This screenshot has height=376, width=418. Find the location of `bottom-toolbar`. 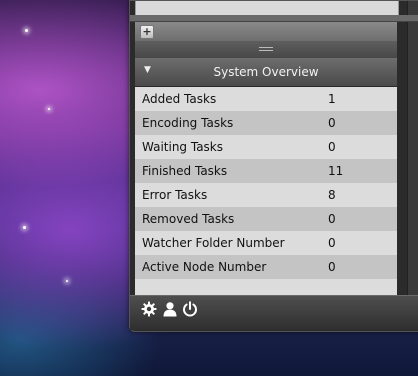

bottom-toolbar is located at coordinates (274, 312).